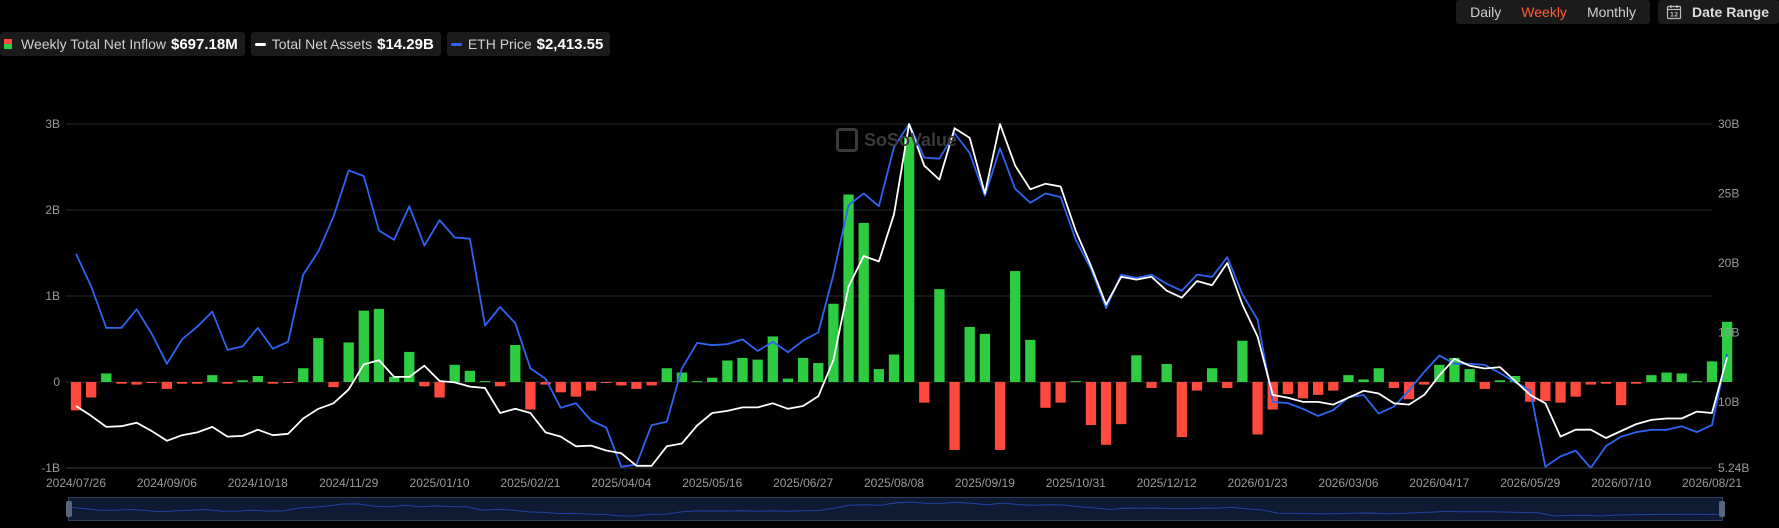  I want to click on y-right-tick-label: 30B, so click(1728, 124).